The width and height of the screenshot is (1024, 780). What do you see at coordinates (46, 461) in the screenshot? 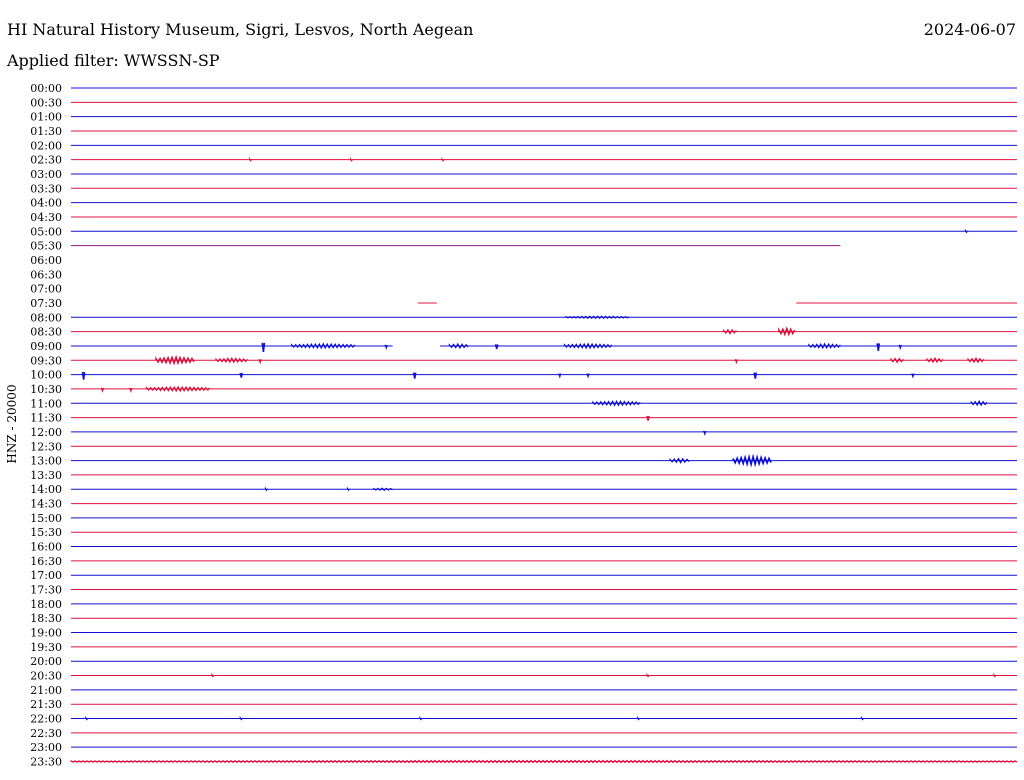
I see `row-label: 13:00` at bounding box center [46, 461].